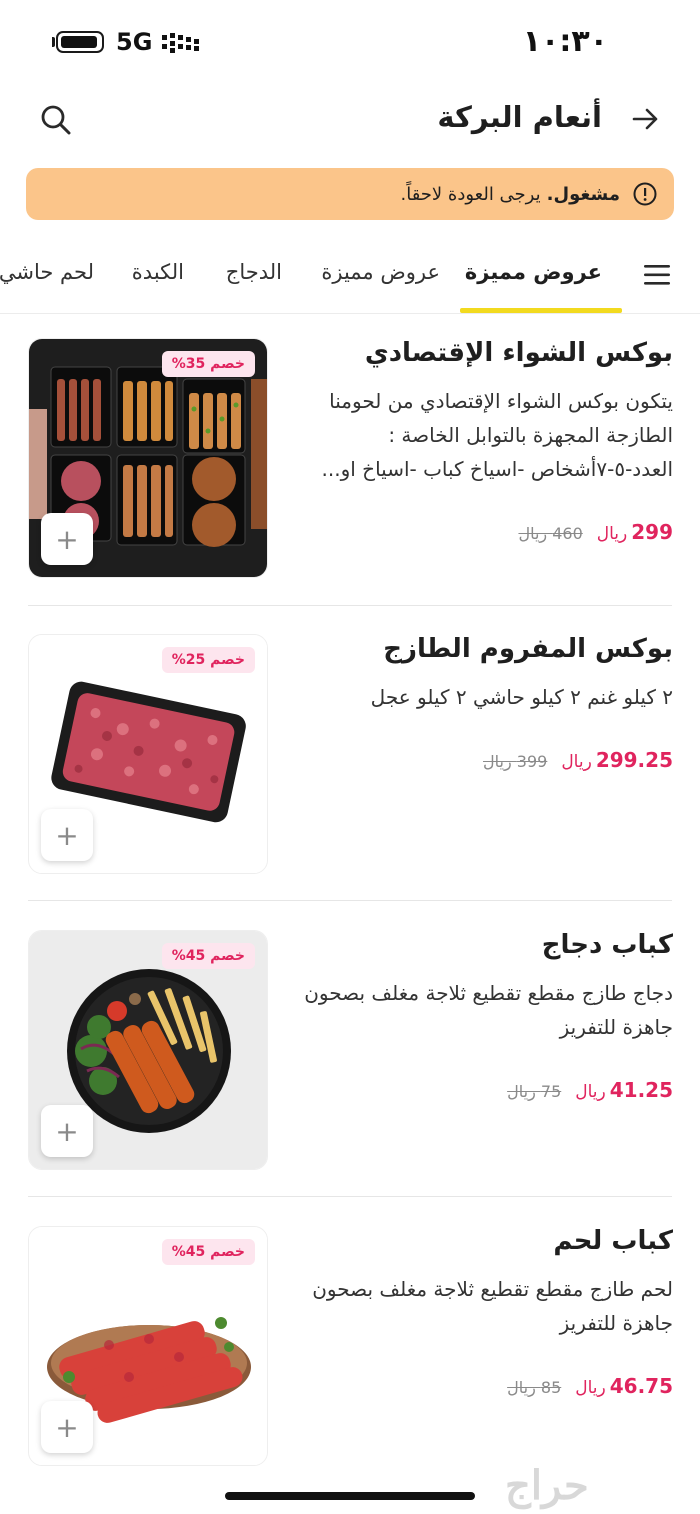 This screenshot has width=700, height=1514. What do you see at coordinates (56, 120) in the screenshot?
I see `search-icon` at bounding box center [56, 120].